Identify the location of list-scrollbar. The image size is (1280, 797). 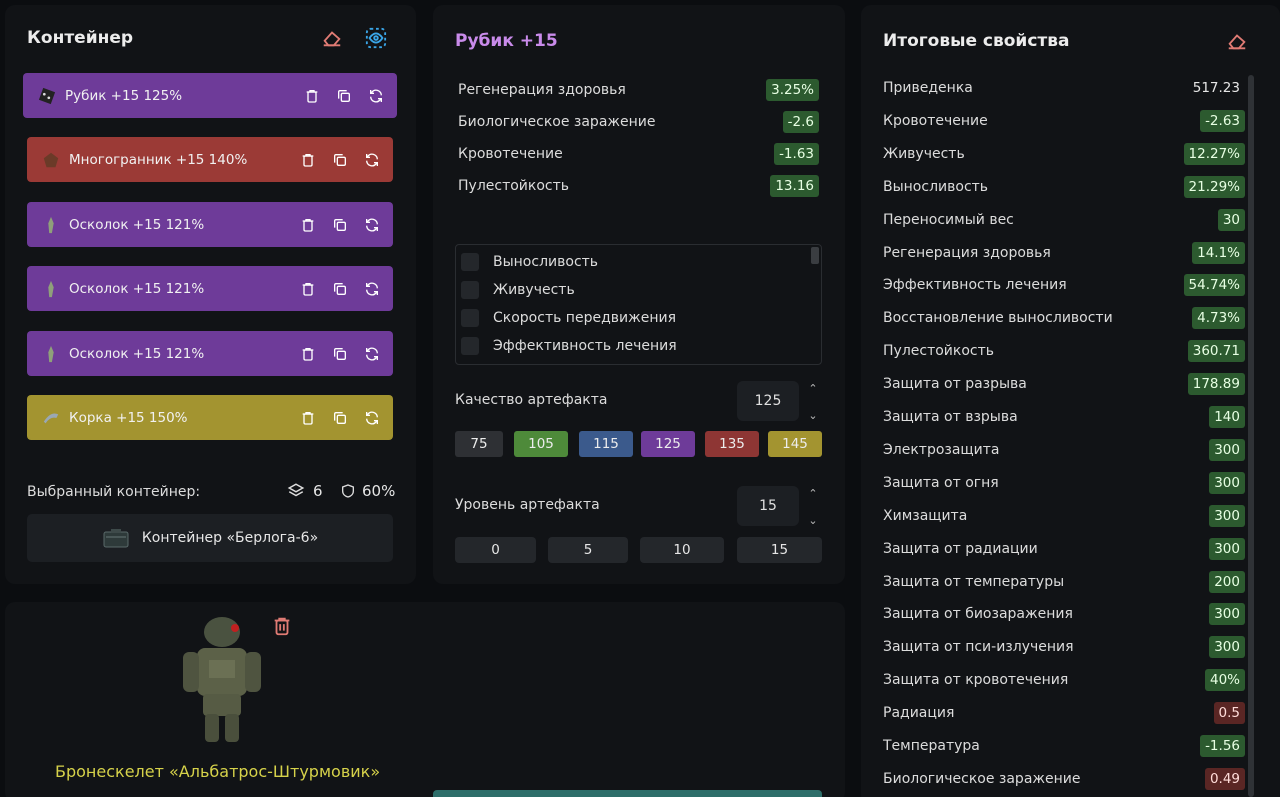
(815, 255).